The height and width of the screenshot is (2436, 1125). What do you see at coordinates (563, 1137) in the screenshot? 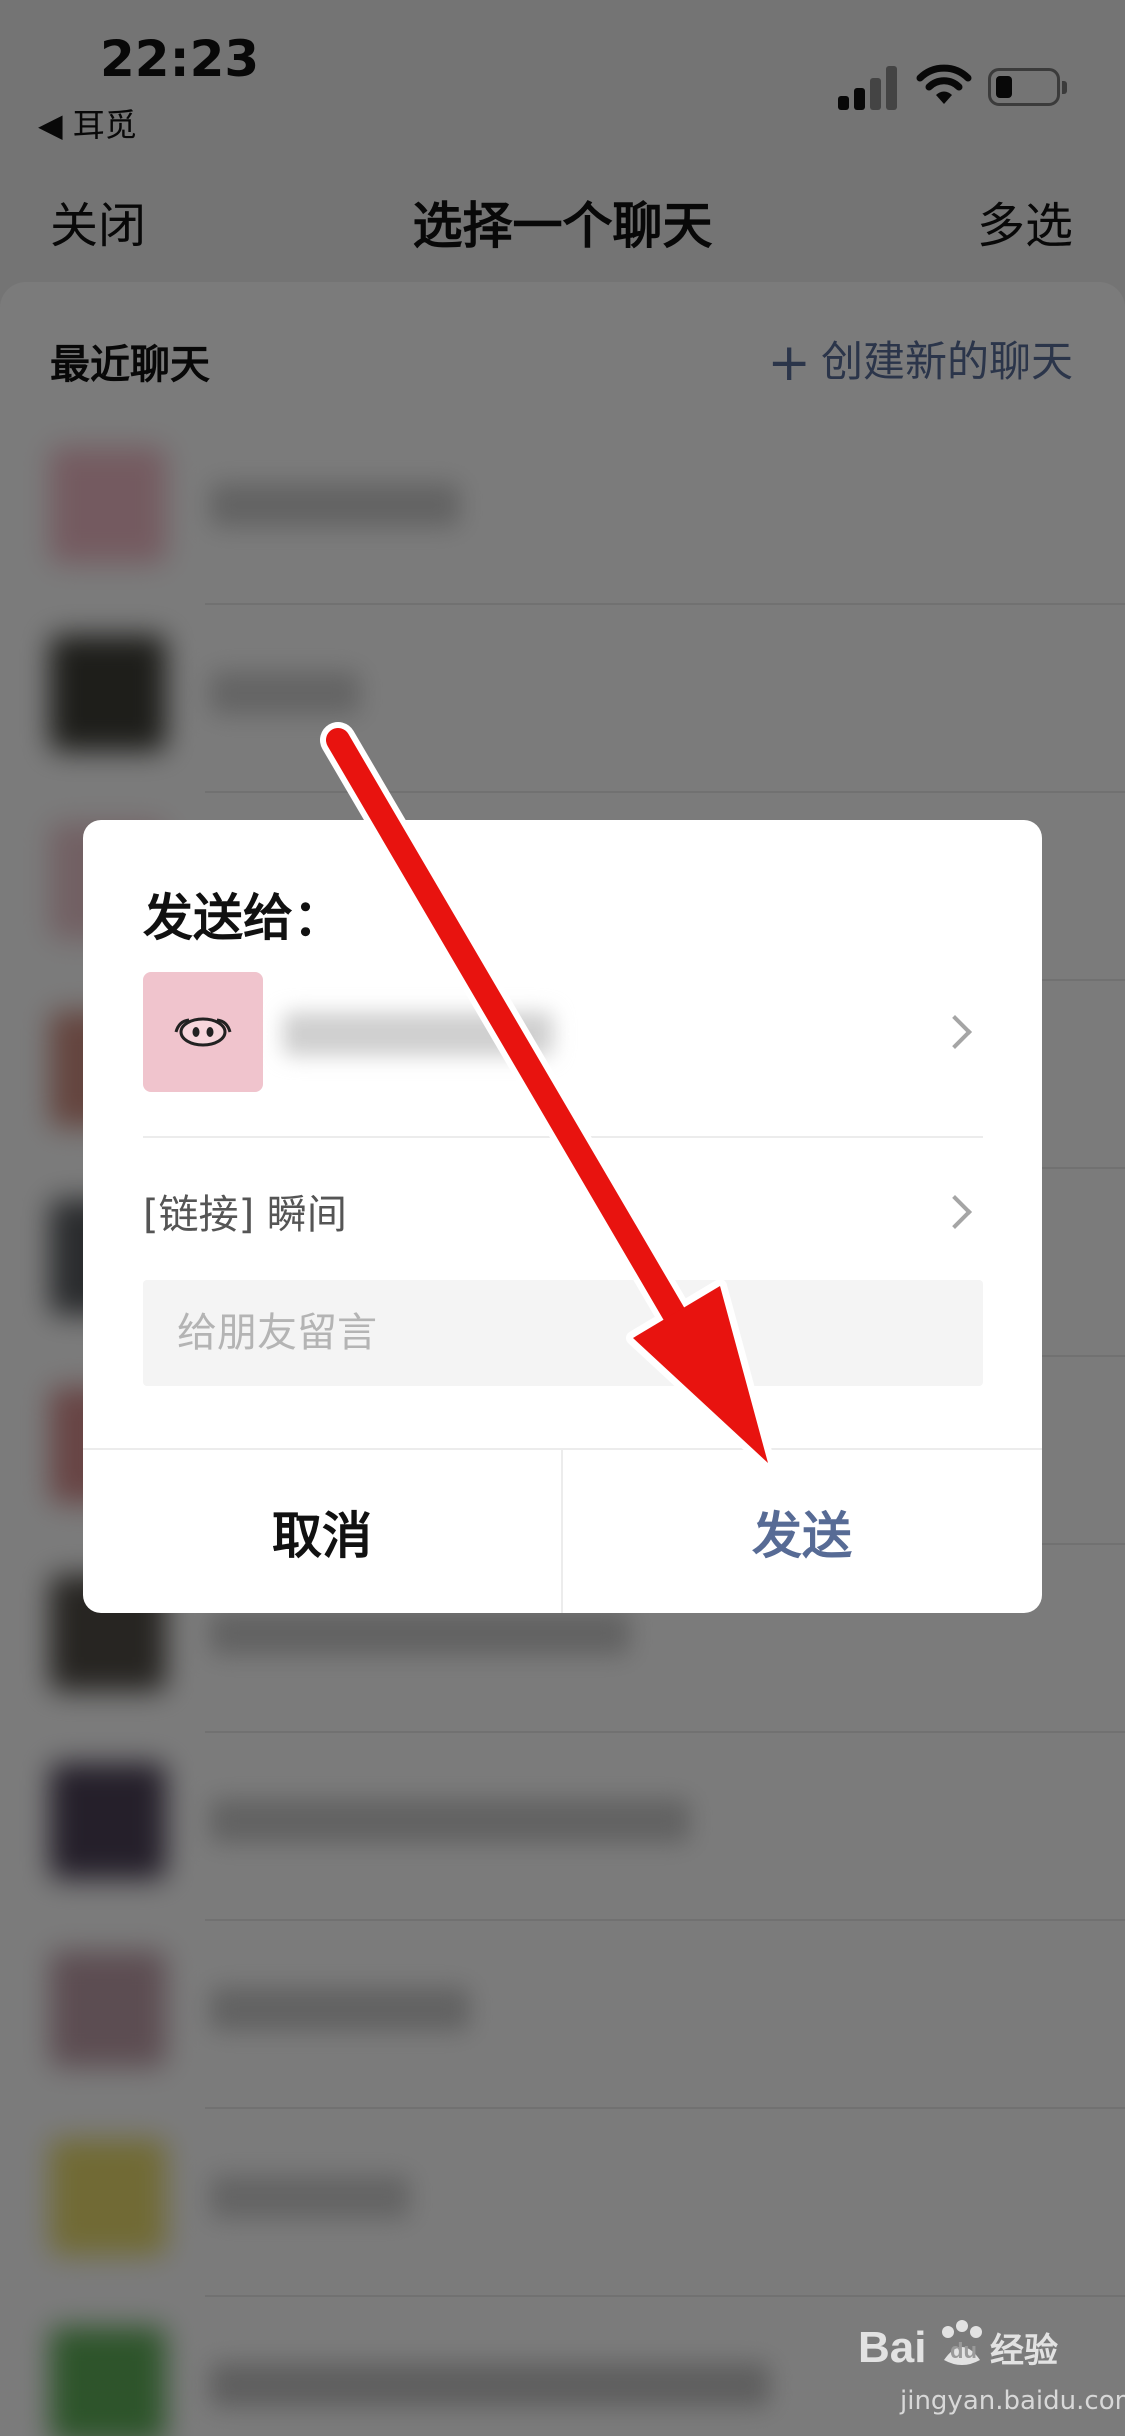
I see `dialog-divider` at bounding box center [563, 1137].